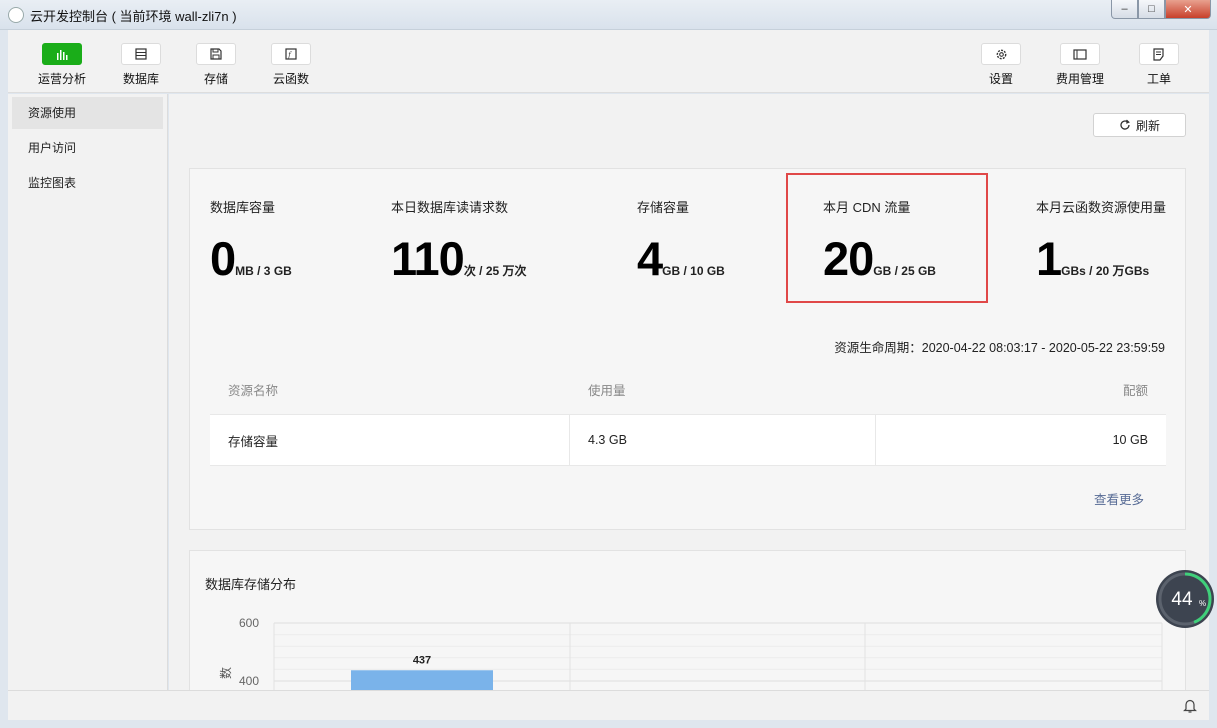 The width and height of the screenshot is (1217, 728). I want to click on stat-label: 存储容量, so click(663, 207).